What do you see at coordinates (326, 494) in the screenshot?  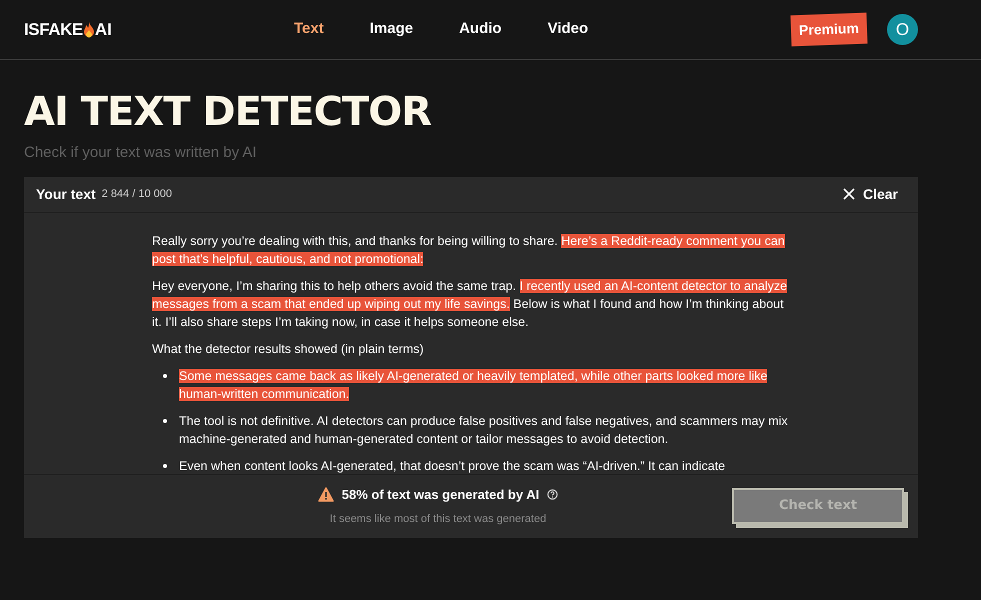 I see `warning-icon` at bounding box center [326, 494].